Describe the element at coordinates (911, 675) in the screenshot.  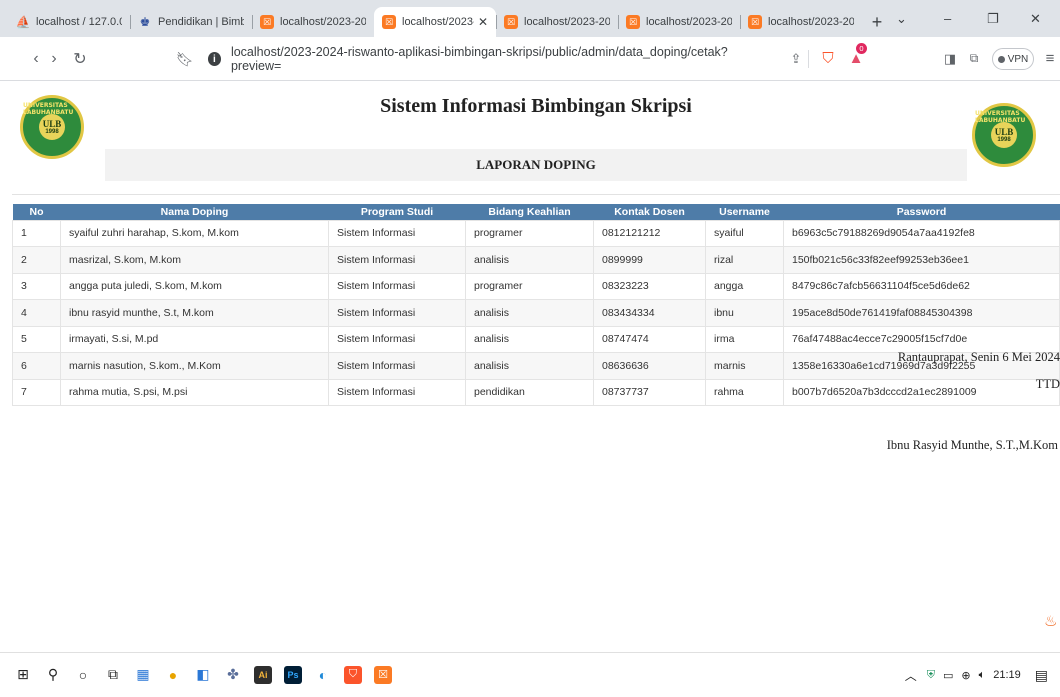
I see `chevron-up-icon: ︿` at that location.